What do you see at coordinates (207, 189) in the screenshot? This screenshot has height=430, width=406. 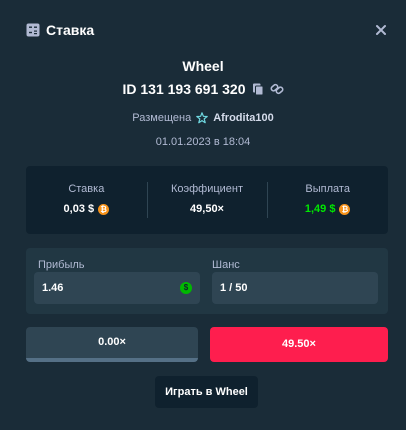 I see `stat-label: Коэффициент` at bounding box center [207, 189].